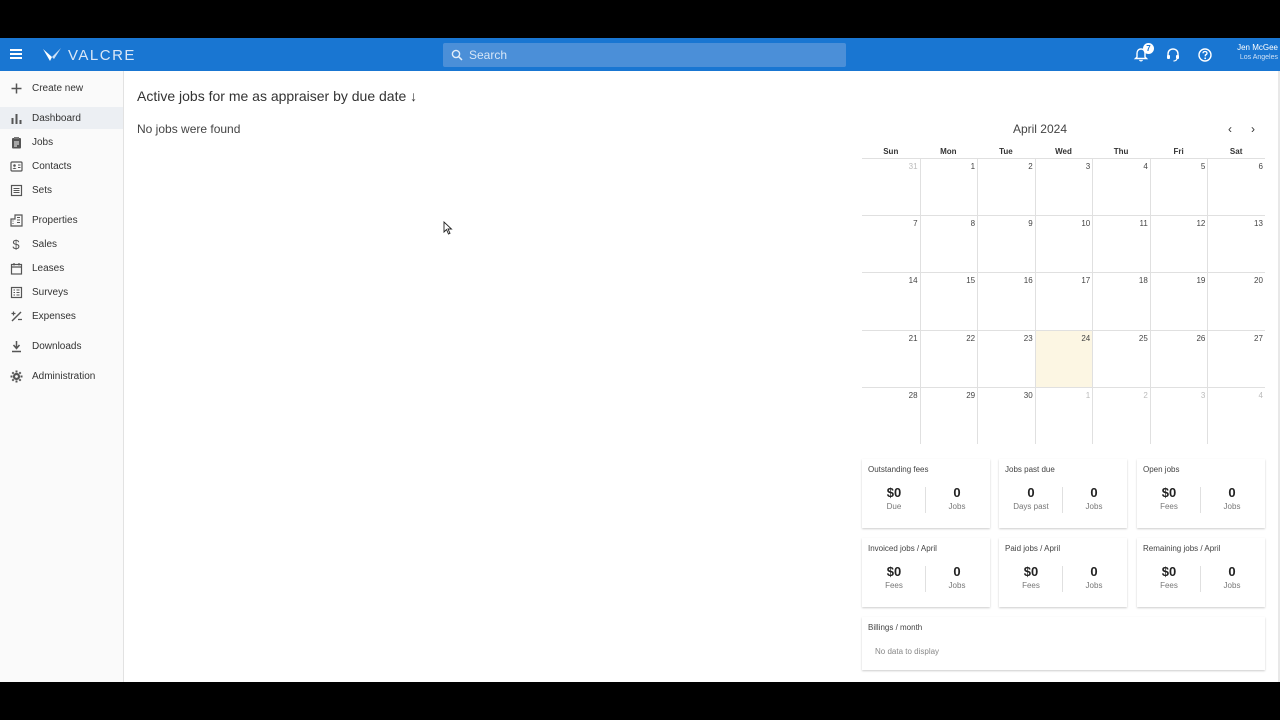 This screenshot has width=1280, height=720. Describe the element at coordinates (649, 55) in the screenshot. I see `search-input` at that location.